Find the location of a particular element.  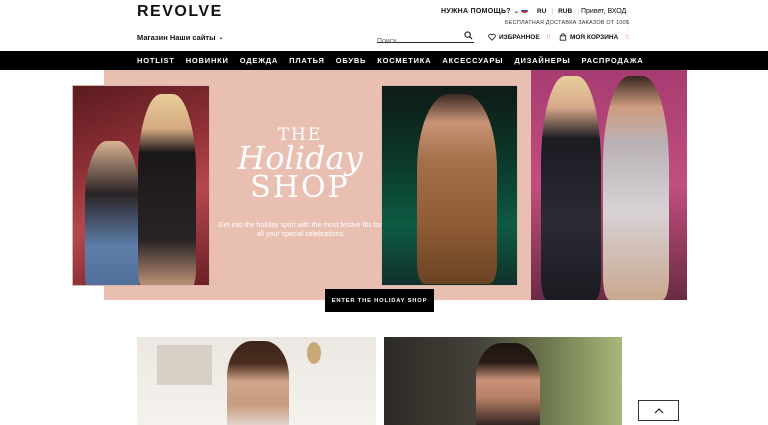

search-box is located at coordinates (425, 37).